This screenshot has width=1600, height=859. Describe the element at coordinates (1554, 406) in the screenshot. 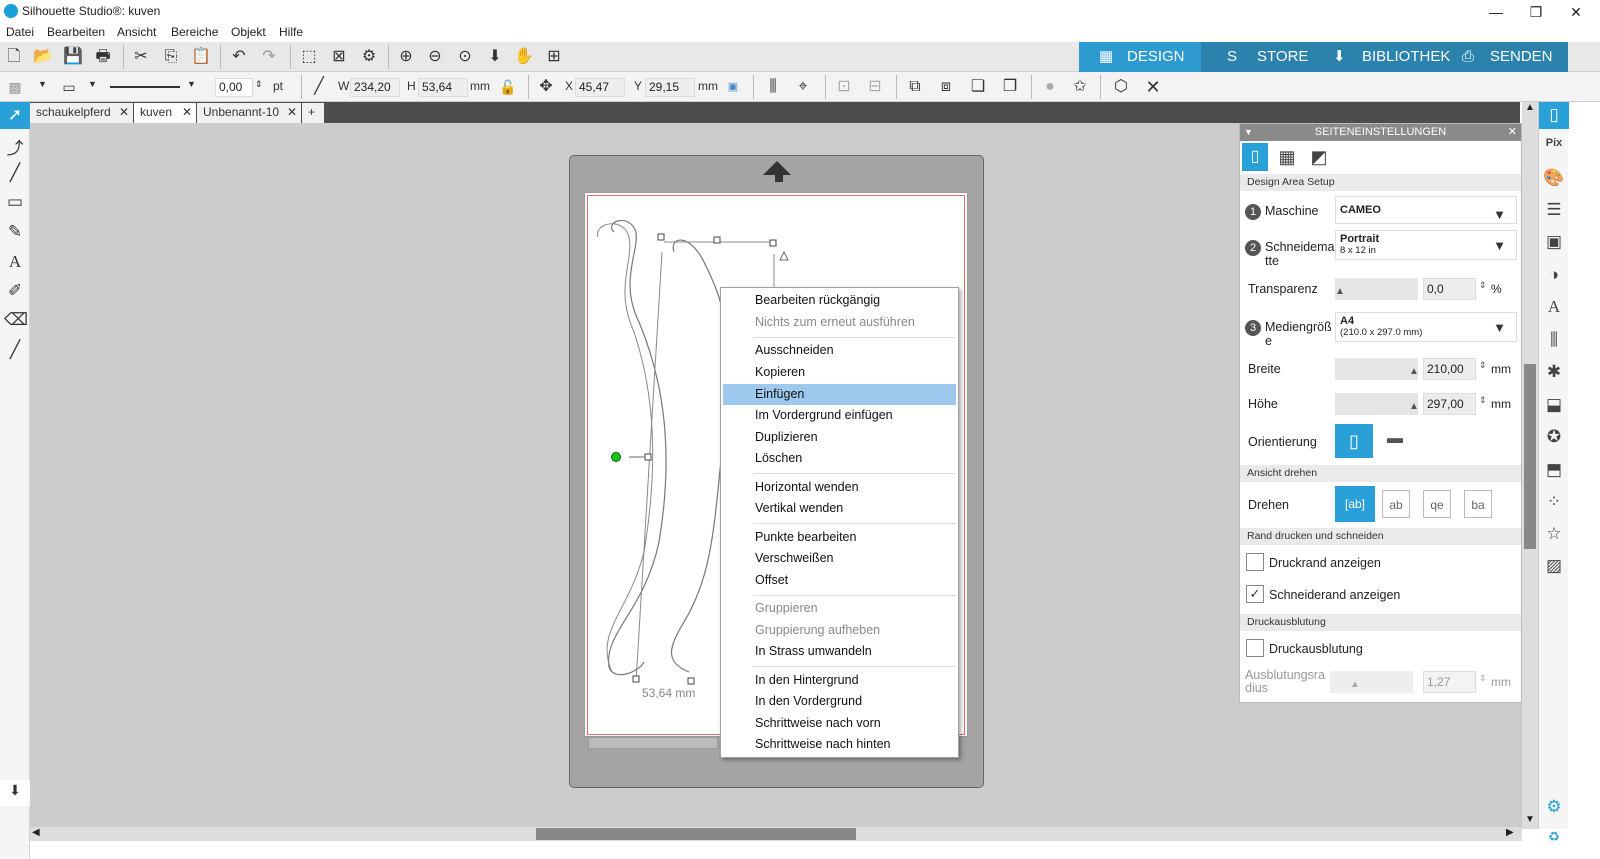

I see `transform-icon: ⬓` at that location.